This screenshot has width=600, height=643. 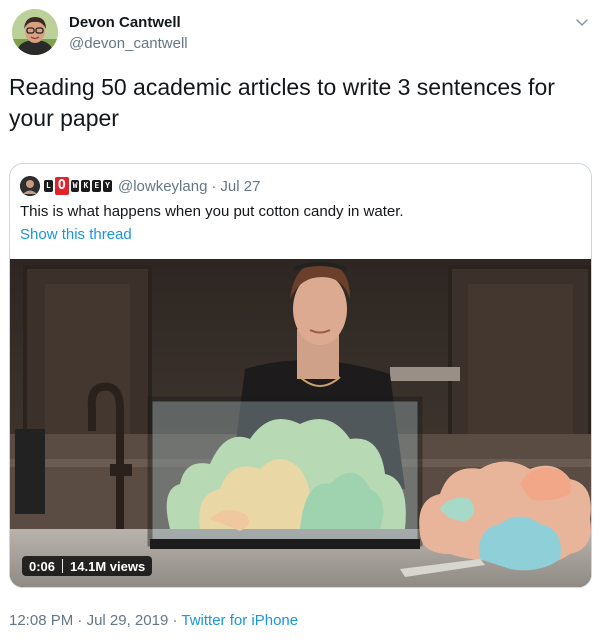 What do you see at coordinates (582, 22) in the screenshot?
I see `chevron-down-icon` at bounding box center [582, 22].